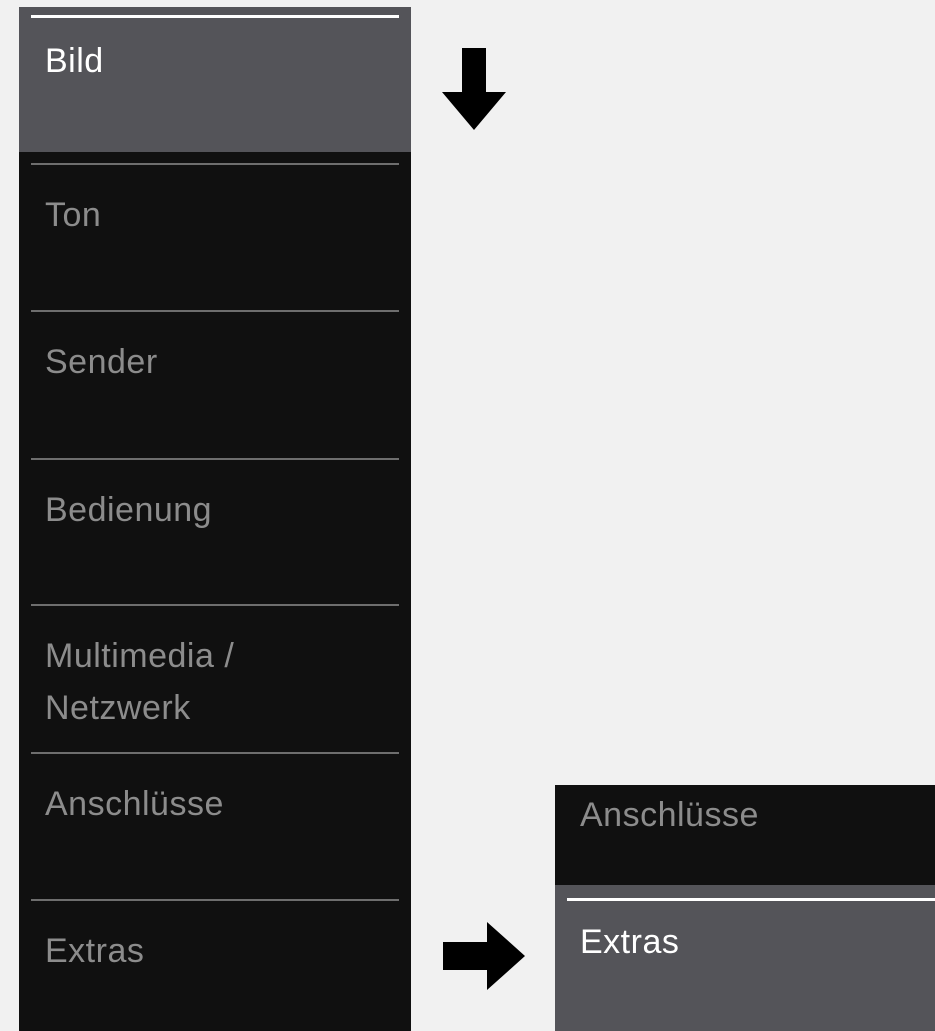  Describe the element at coordinates (101, 362) in the screenshot. I see `menu-item-label: Sender` at that location.